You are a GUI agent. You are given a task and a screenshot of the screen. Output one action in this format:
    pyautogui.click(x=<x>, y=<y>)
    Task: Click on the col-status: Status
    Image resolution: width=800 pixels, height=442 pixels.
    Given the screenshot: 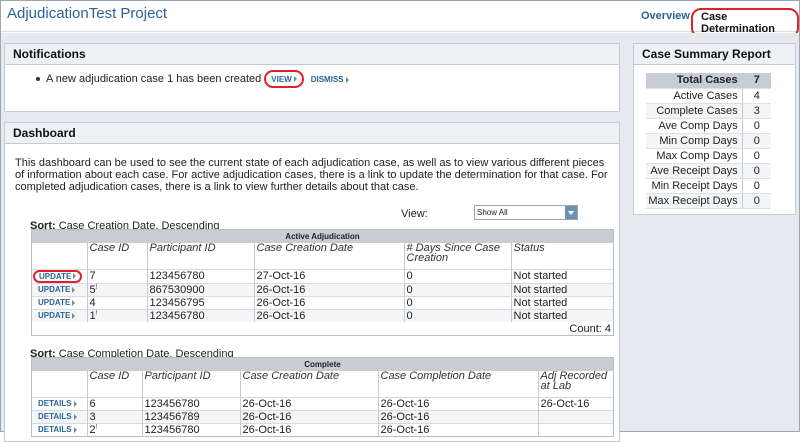 What is the action you would take?
    pyautogui.click(x=561, y=256)
    